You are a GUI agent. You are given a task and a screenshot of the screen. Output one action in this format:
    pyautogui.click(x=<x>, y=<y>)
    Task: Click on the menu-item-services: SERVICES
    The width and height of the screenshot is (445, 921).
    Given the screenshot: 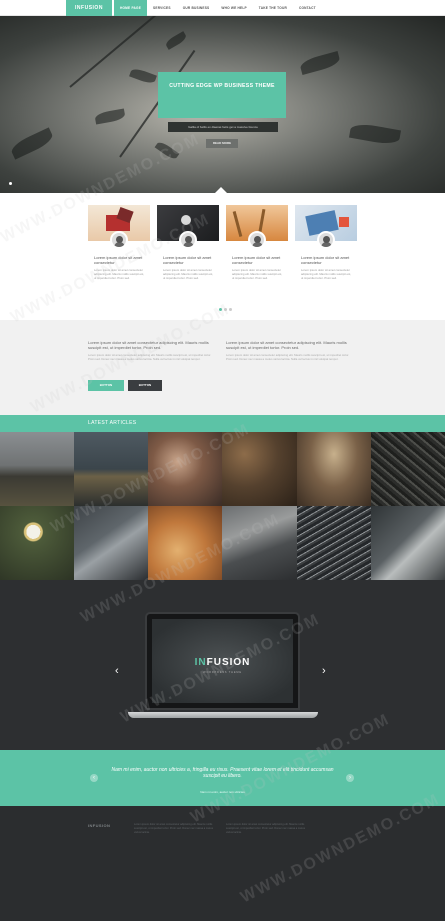 What is the action you would take?
    pyautogui.click(x=162, y=8)
    